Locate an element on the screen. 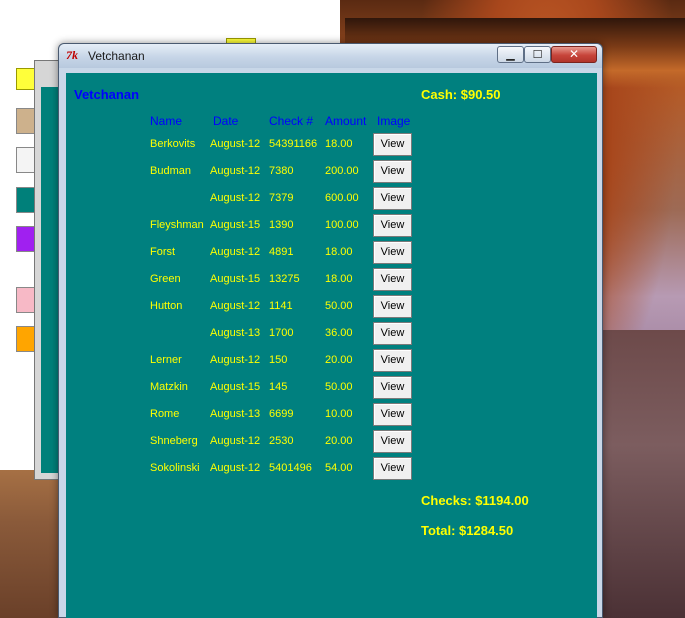 The image size is (685, 618). table-row: Sokolinski August-12 5401496 54.00 View is located at coordinates (331, 468).